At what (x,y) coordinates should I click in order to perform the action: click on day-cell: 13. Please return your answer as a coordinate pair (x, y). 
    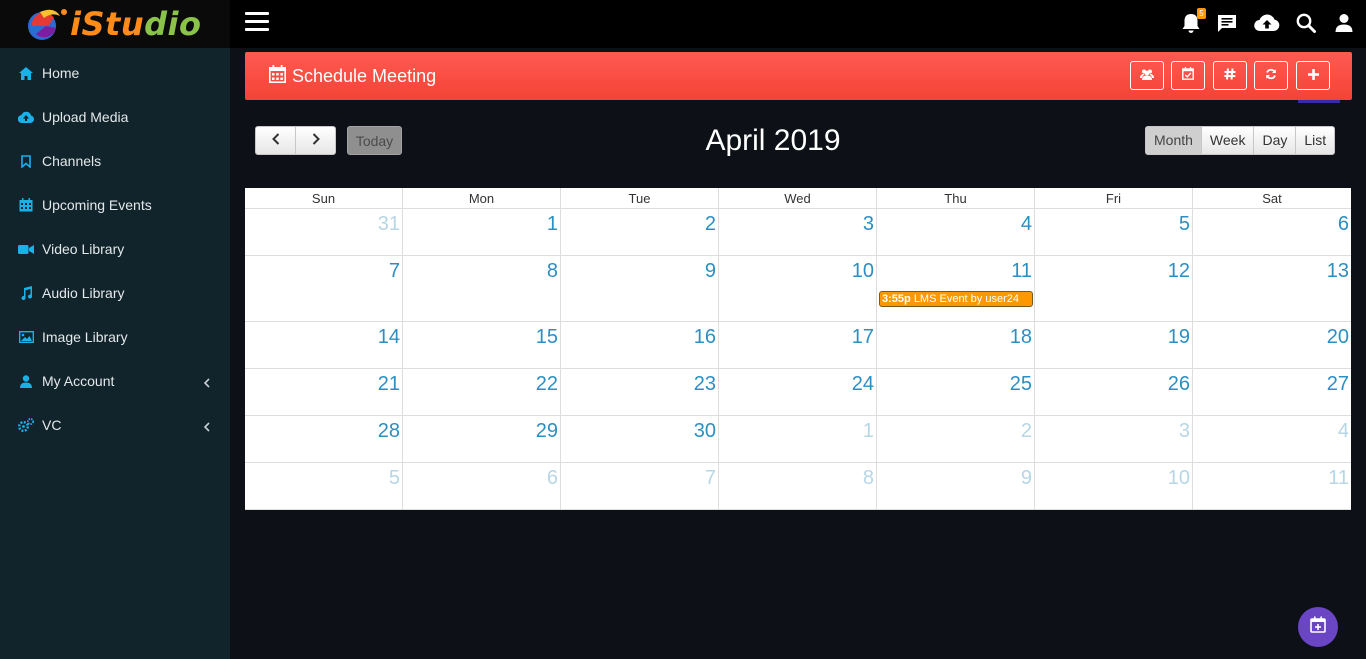
    Looking at the image, I should click on (1272, 288).